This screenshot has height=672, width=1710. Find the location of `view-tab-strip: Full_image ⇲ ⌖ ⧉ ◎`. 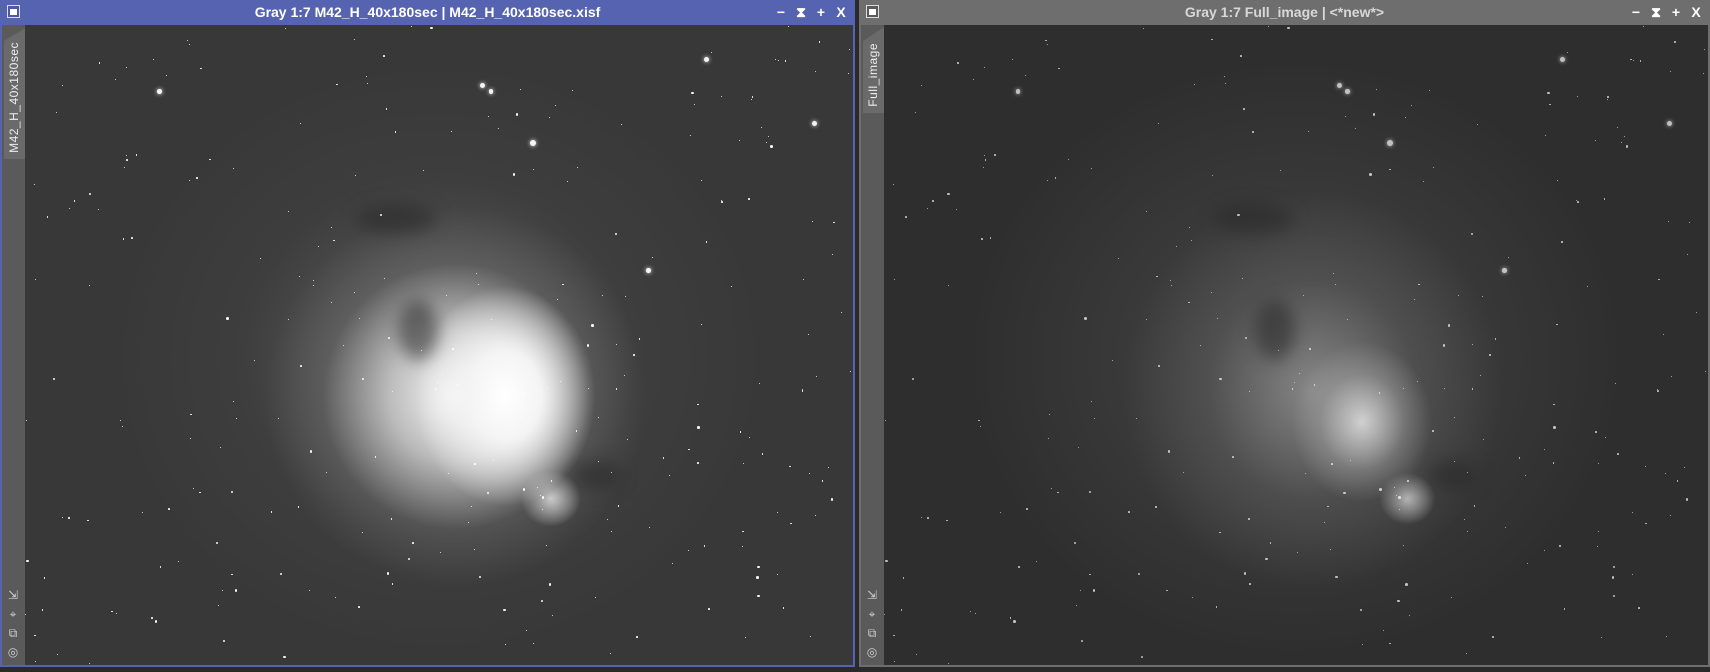

view-tab-strip: Full_image ⇲ ⌖ ⧉ ◎ is located at coordinates (872, 345).